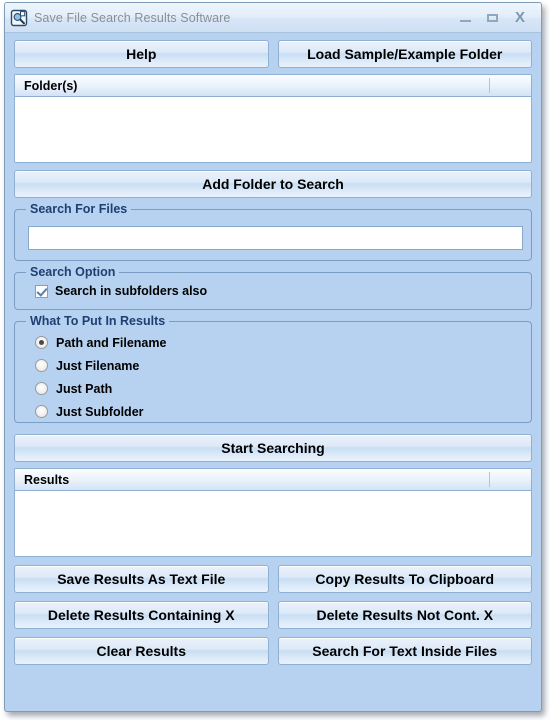 This screenshot has height=720, width=550. What do you see at coordinates (273, 480) in the screenshot?
I see `results-list-header: Results` at bounding box center [273, 480].